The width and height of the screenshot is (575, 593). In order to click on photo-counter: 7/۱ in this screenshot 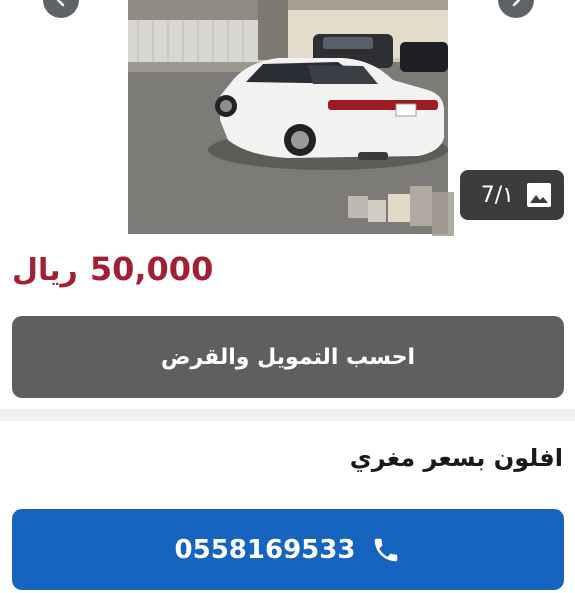, I will do `click(497, 195)`.